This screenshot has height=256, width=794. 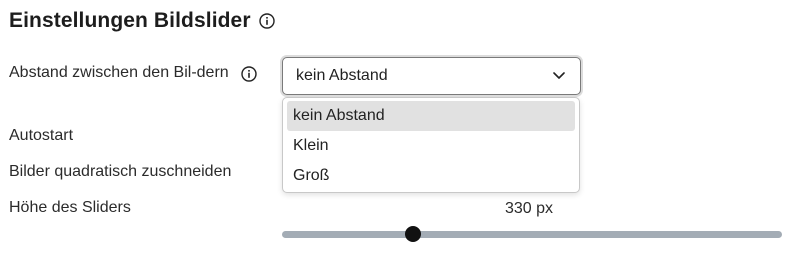 I want to click on crop-square-label: Bilder quadratisch zuschneiden, so click(x=120, y=171).